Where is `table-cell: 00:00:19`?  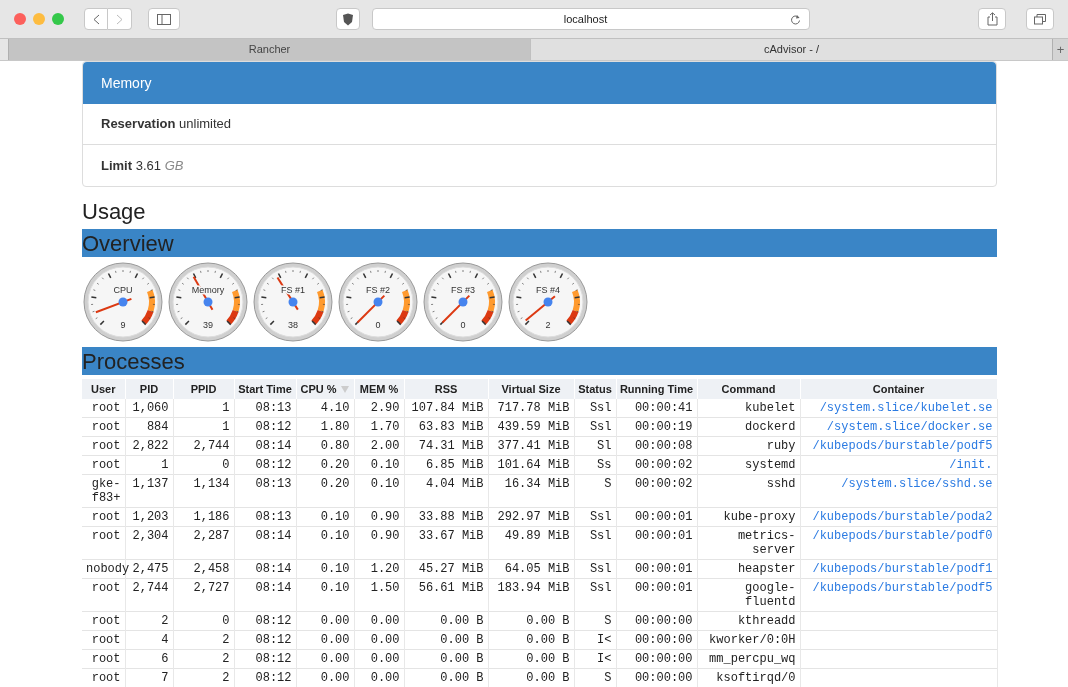 table-cell: 00:00:19 is located at coordinates (656, 427).